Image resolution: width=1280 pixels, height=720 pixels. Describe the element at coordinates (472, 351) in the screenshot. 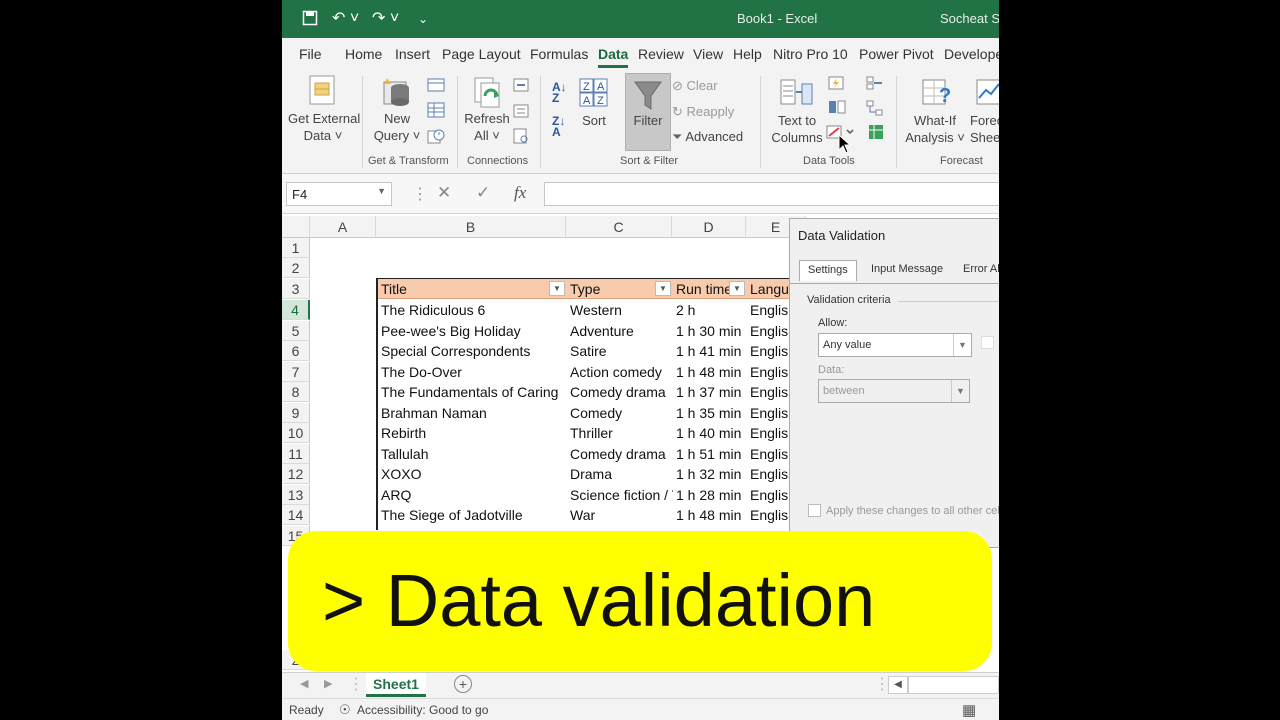

I see `table-cell: Special Correspondents` at that location.